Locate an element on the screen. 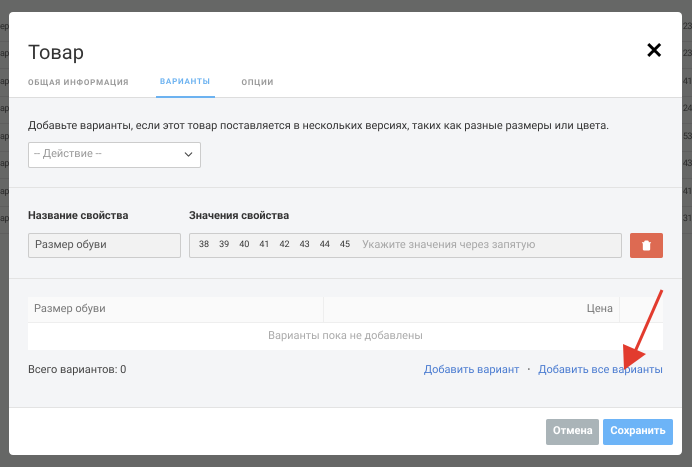 The height and width of the screenshot is (467, 692). property-name-field: Размер обуви is located at coordinates (104, 245).